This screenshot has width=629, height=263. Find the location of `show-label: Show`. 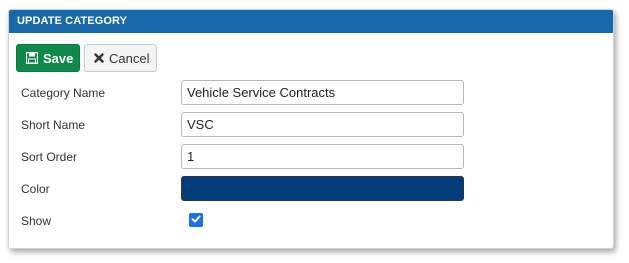

show-label: Show is located at coordinates (36, 221).